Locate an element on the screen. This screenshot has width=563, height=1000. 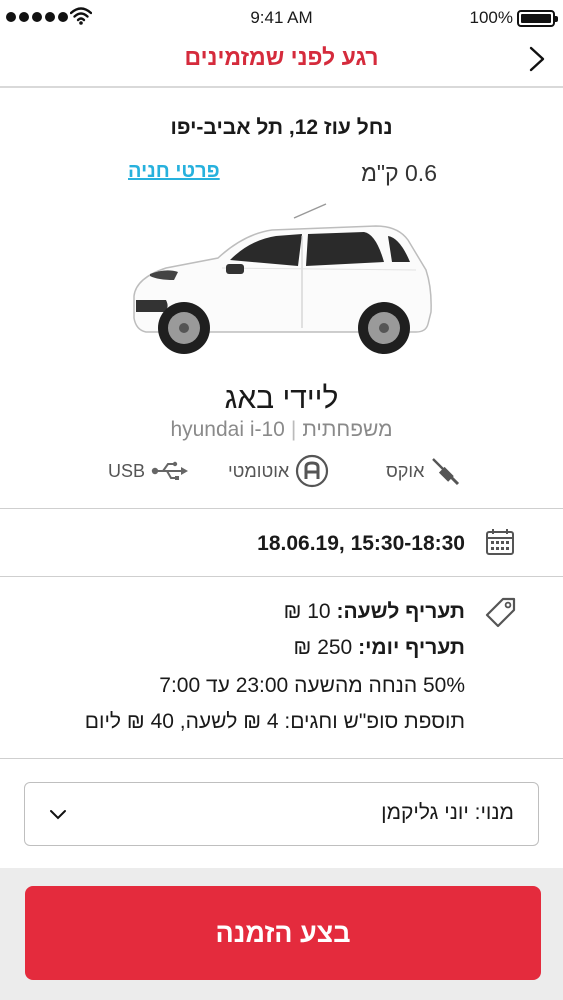
subscription-select: מנוי: יוני גליקמן is located at coordinates (281, 814).